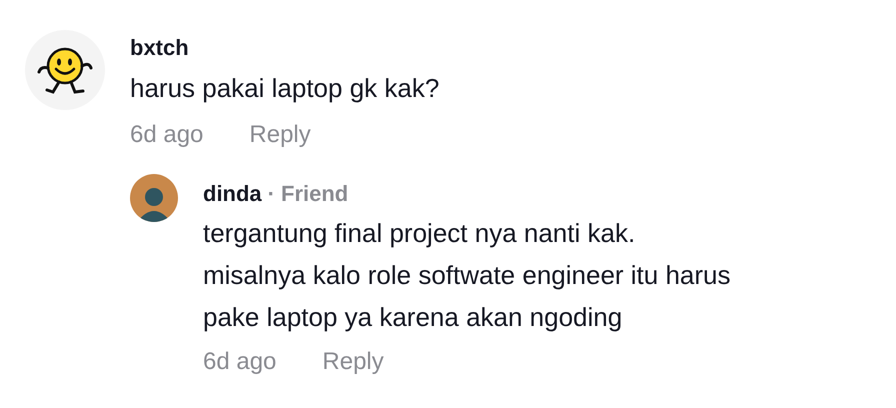  I want to click on comment-text: harus pakai laptop gk kak?, so click(285, 88).